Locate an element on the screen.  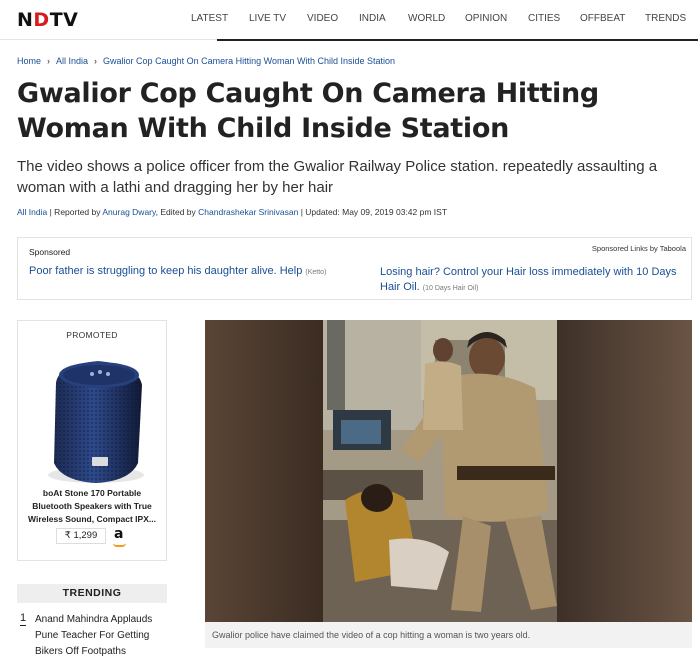
nav-item-trends: TRENDS is located at coordinates (665, 18).